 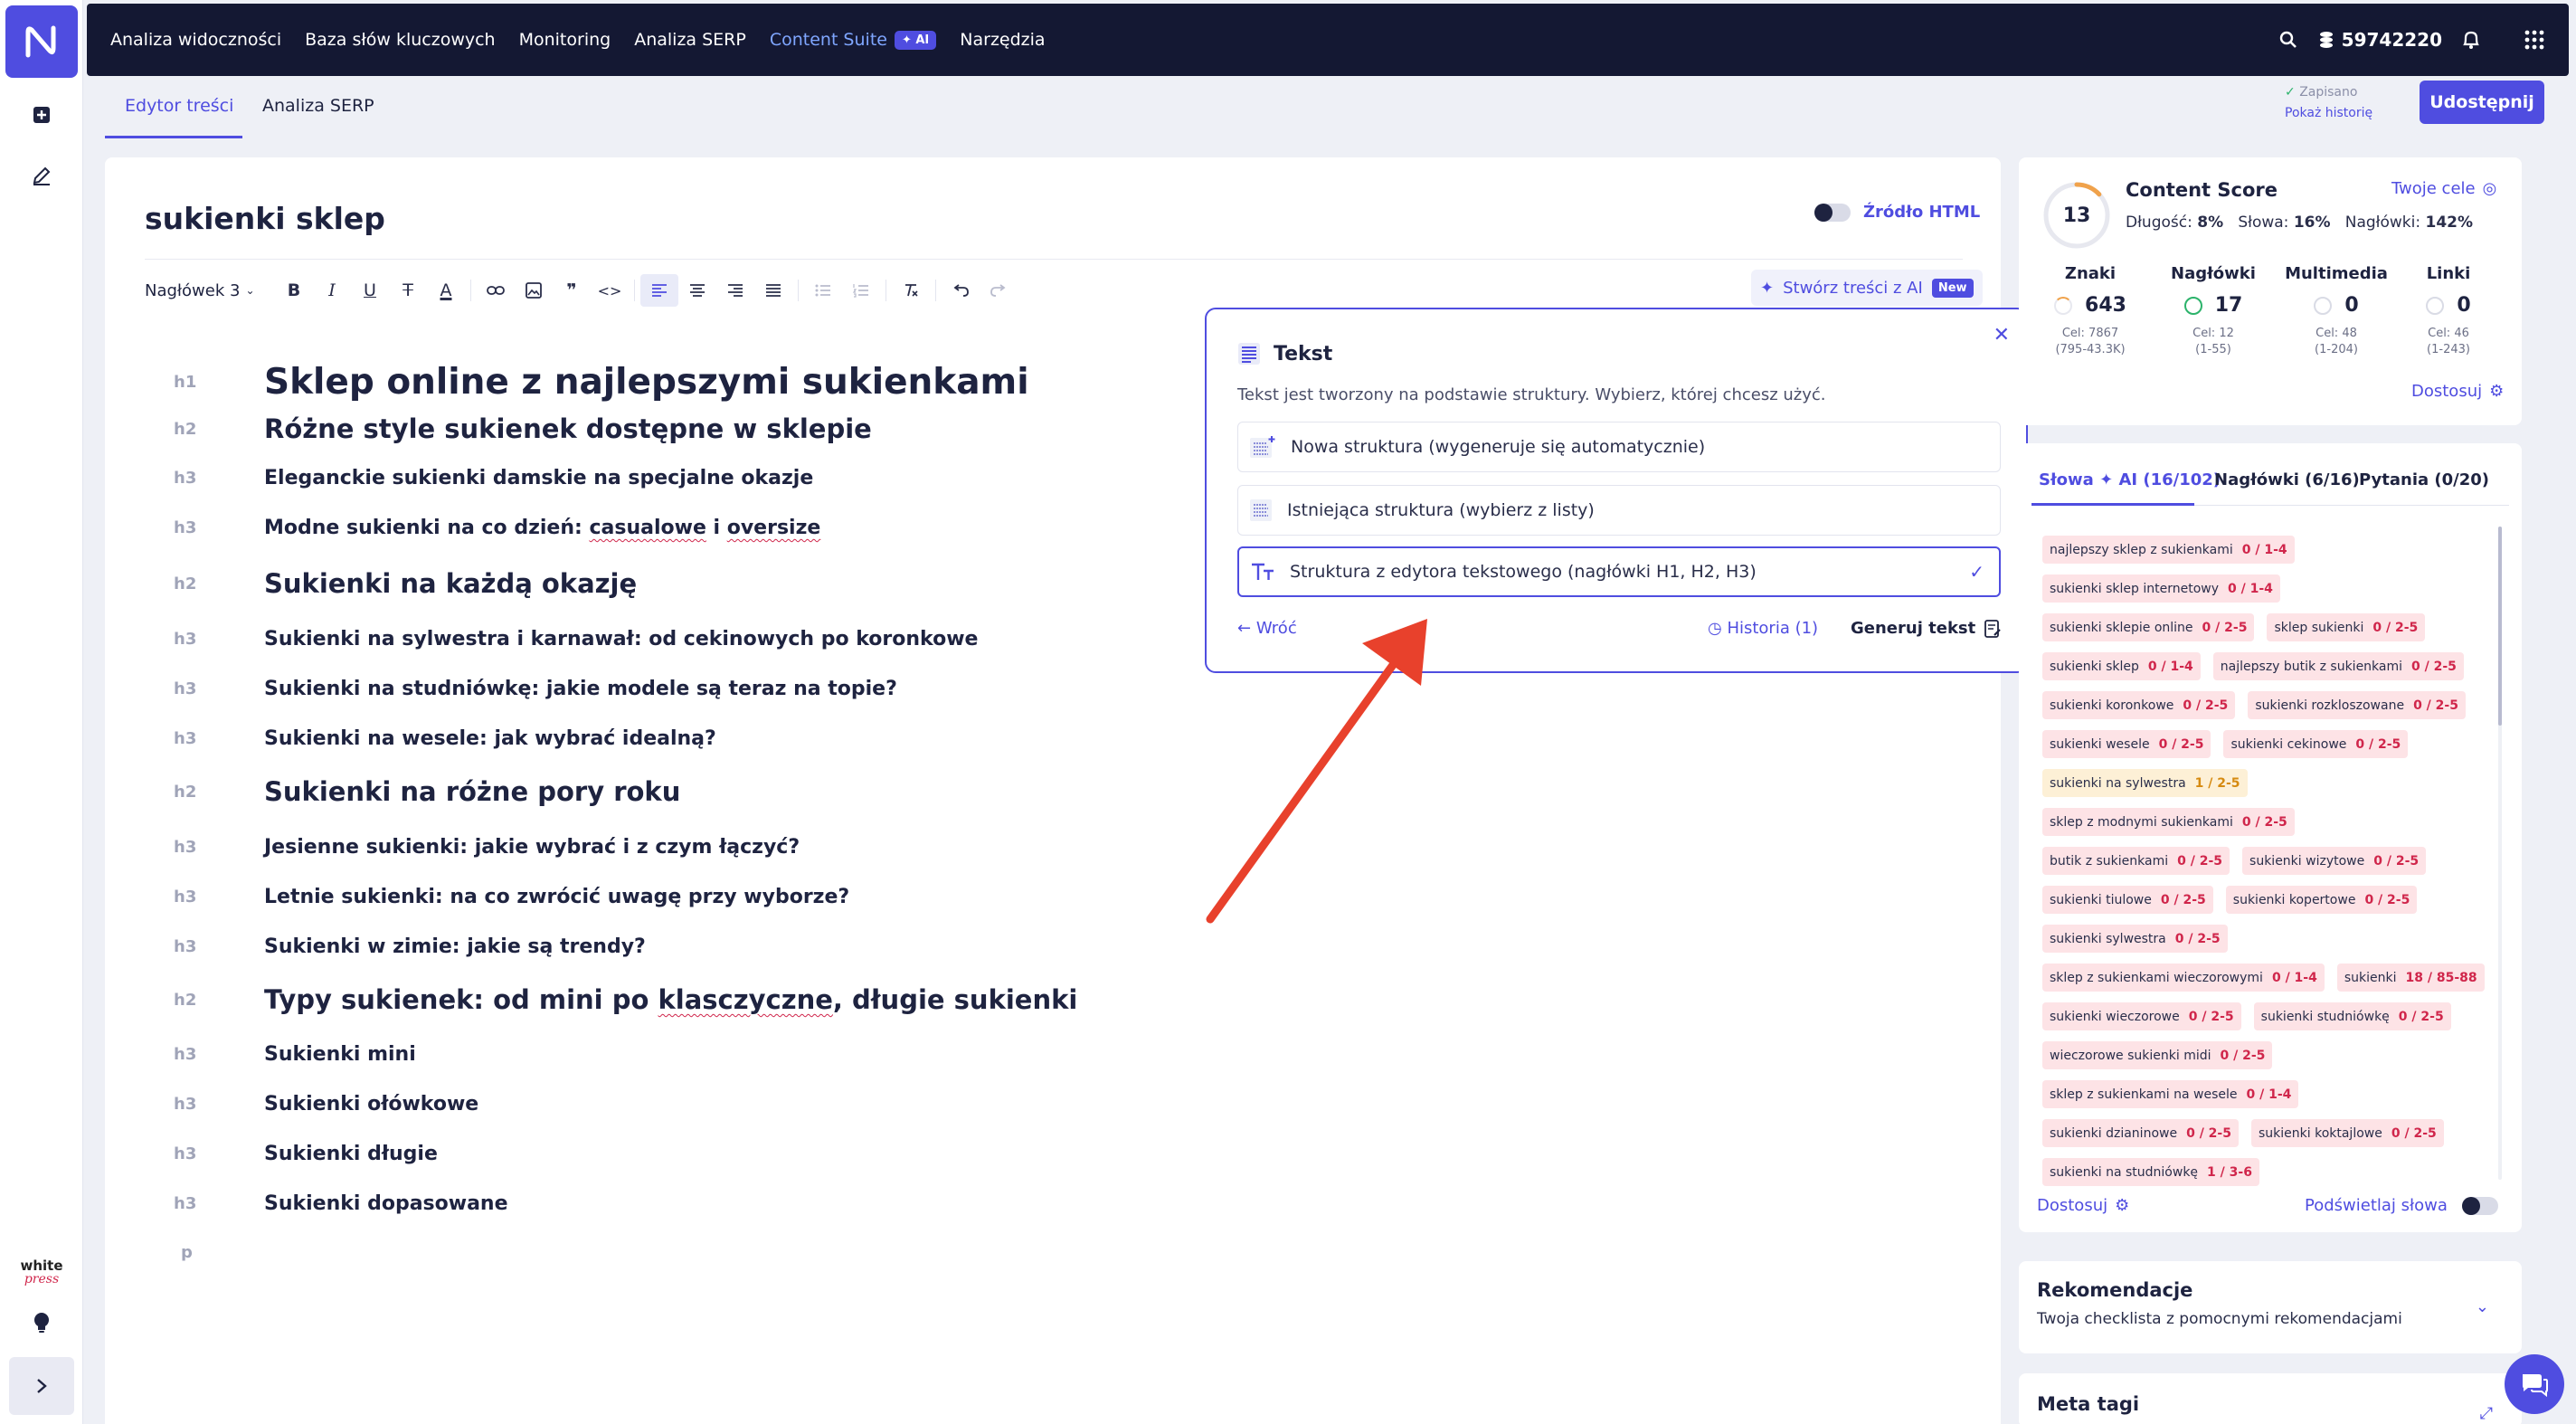 I want to click on spelling-flag: oversize, so click(x=774, y=528).